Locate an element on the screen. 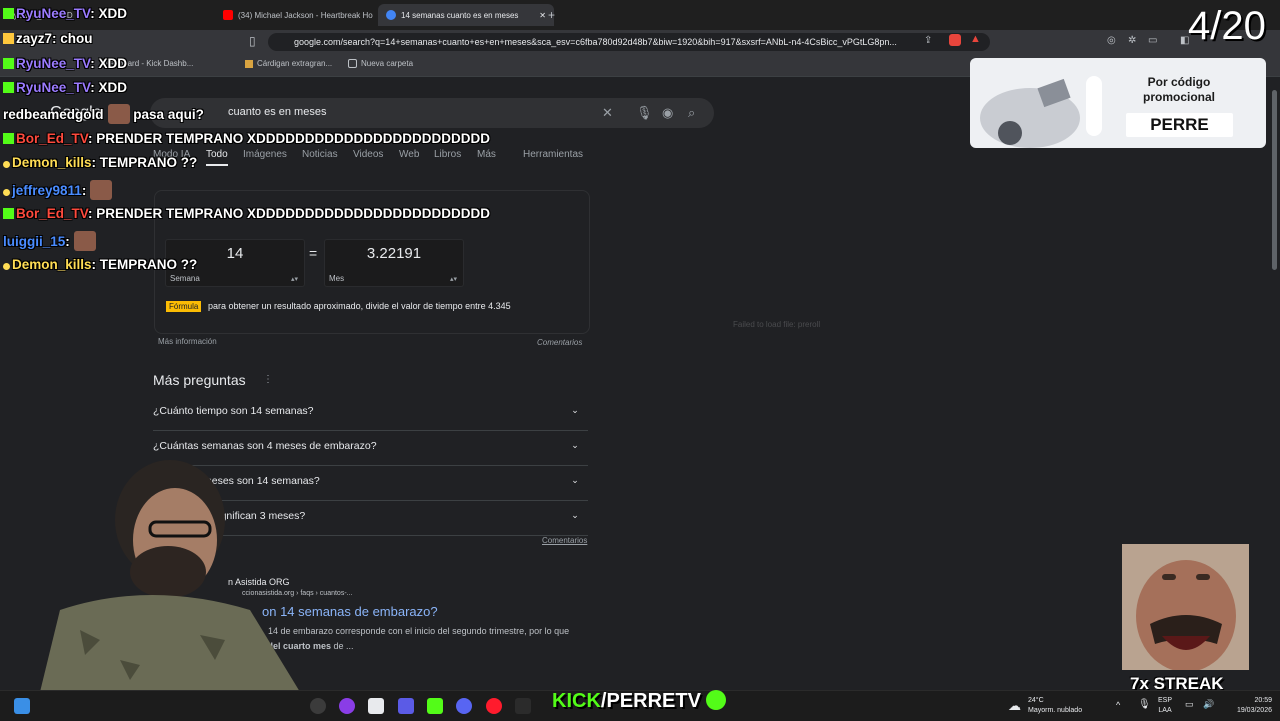 The width and height of the screenshot is (1280, 721). clock: 20:59 19/03/2026 is located at coordinates (1247, 706).